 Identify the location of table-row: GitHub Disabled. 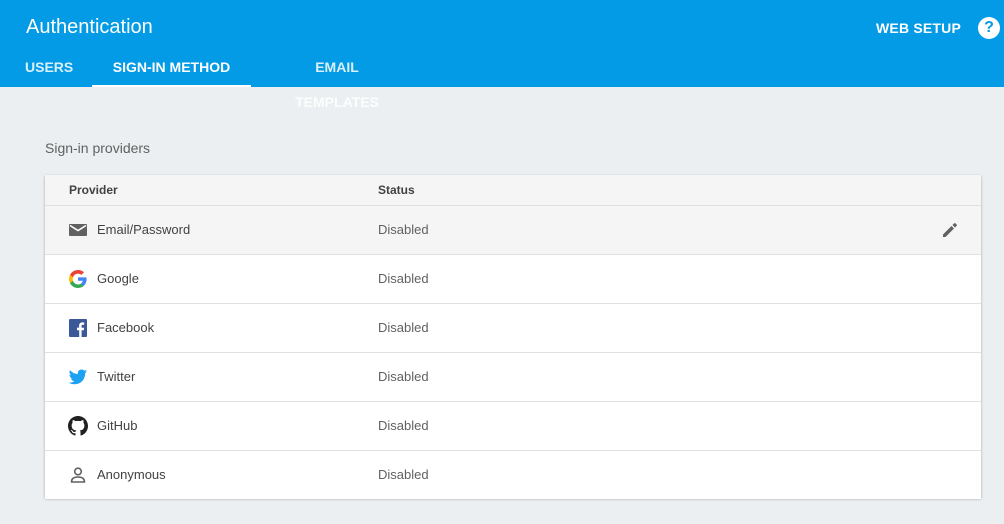
(513, 426).